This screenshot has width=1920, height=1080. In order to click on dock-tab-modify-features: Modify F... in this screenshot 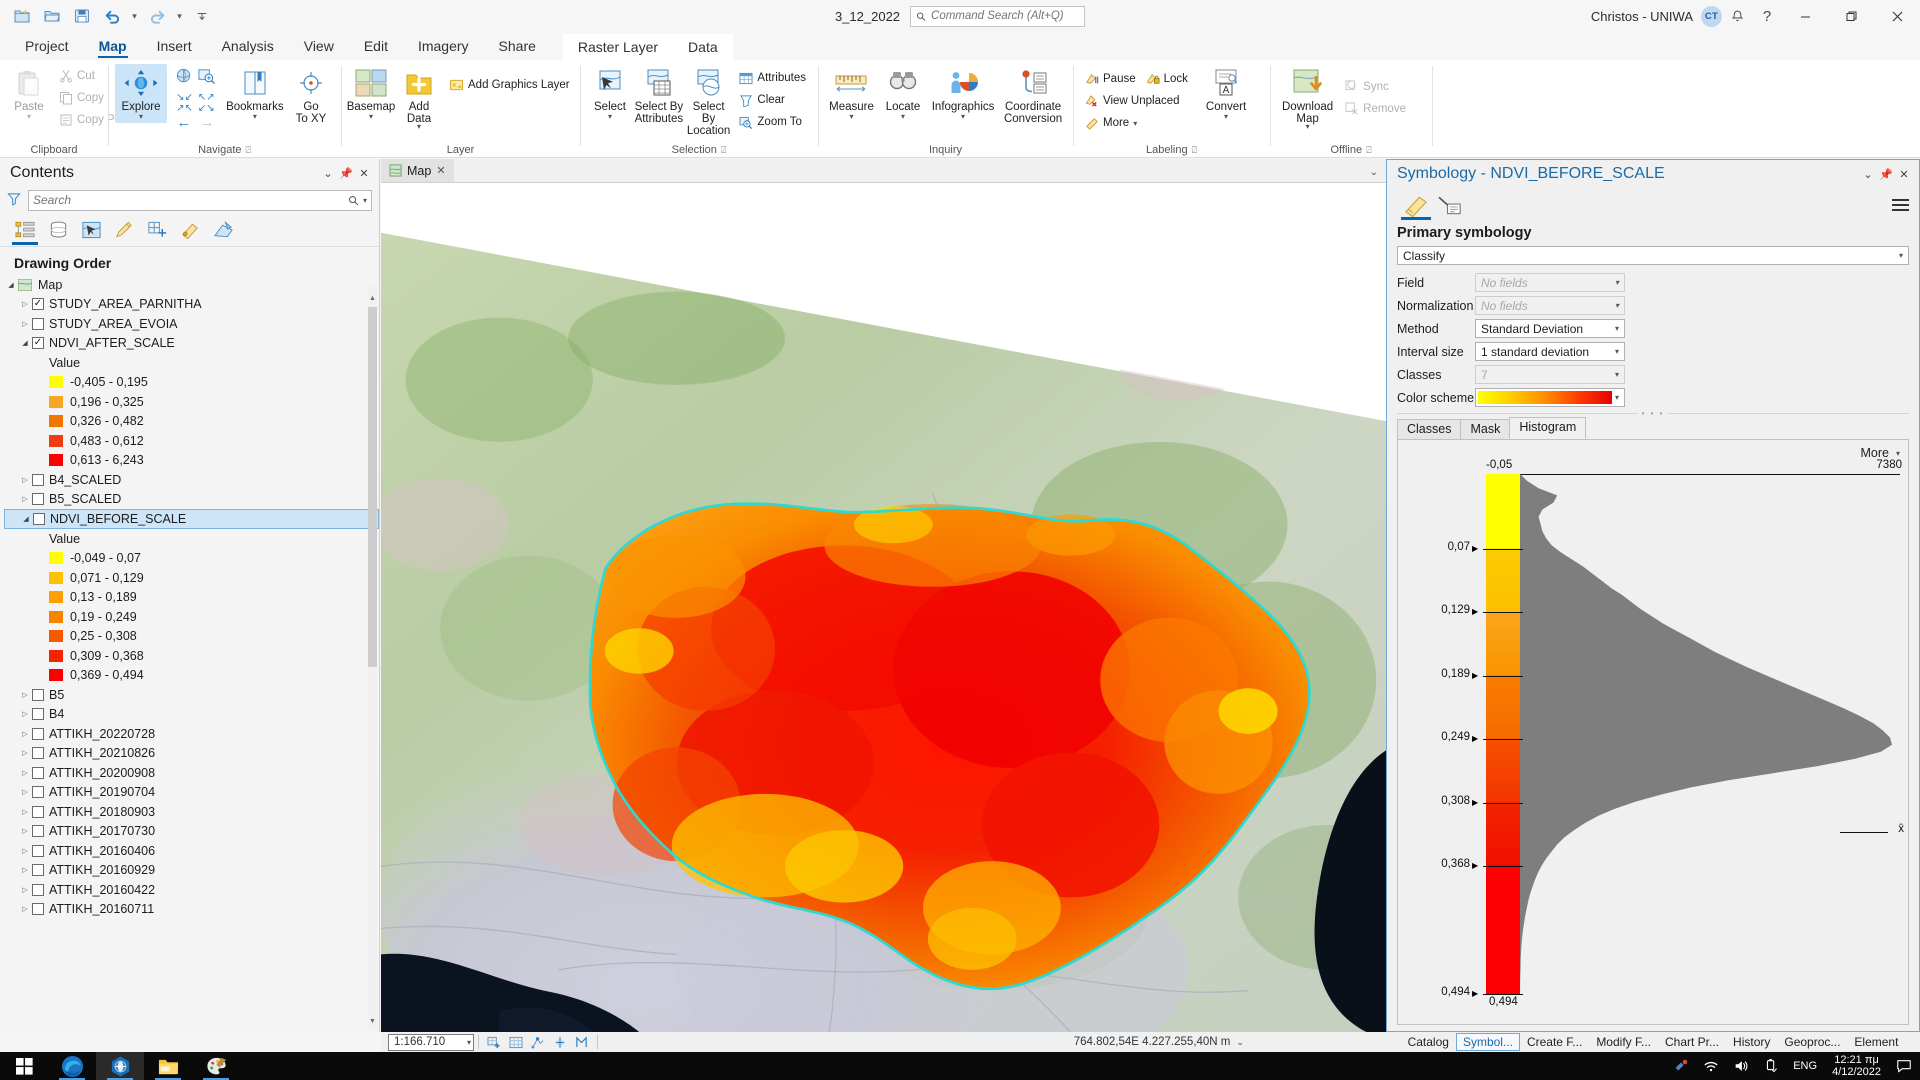, I will do `click(1623, 1042)`.